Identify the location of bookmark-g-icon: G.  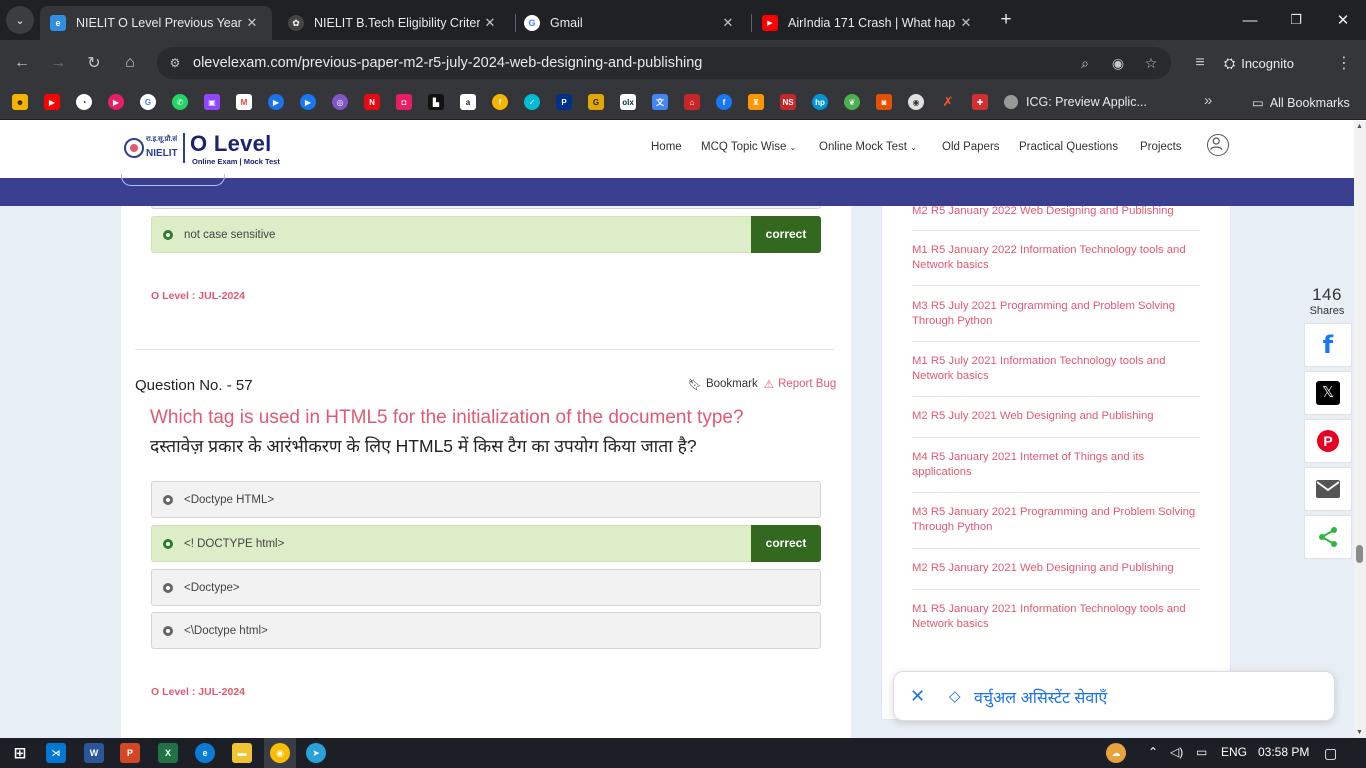
(596, 102).